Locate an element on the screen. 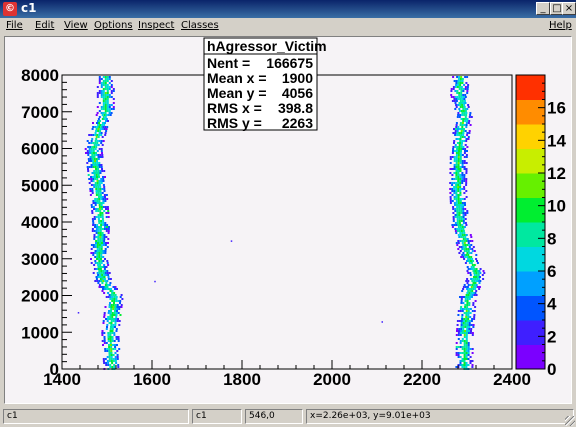 The height and width of the screenshot is (427, 576). y-tick-label: 5000 is located at coordinates (40, 185).